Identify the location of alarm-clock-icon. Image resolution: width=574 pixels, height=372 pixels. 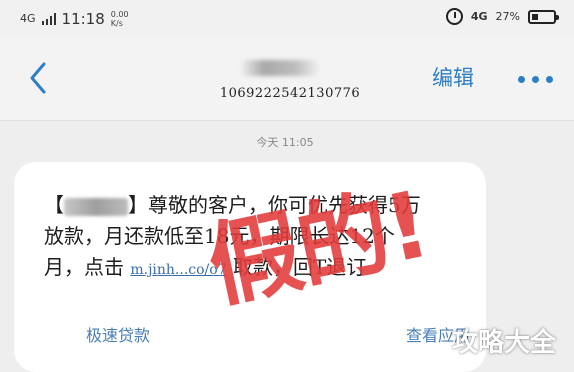
(454, 16).